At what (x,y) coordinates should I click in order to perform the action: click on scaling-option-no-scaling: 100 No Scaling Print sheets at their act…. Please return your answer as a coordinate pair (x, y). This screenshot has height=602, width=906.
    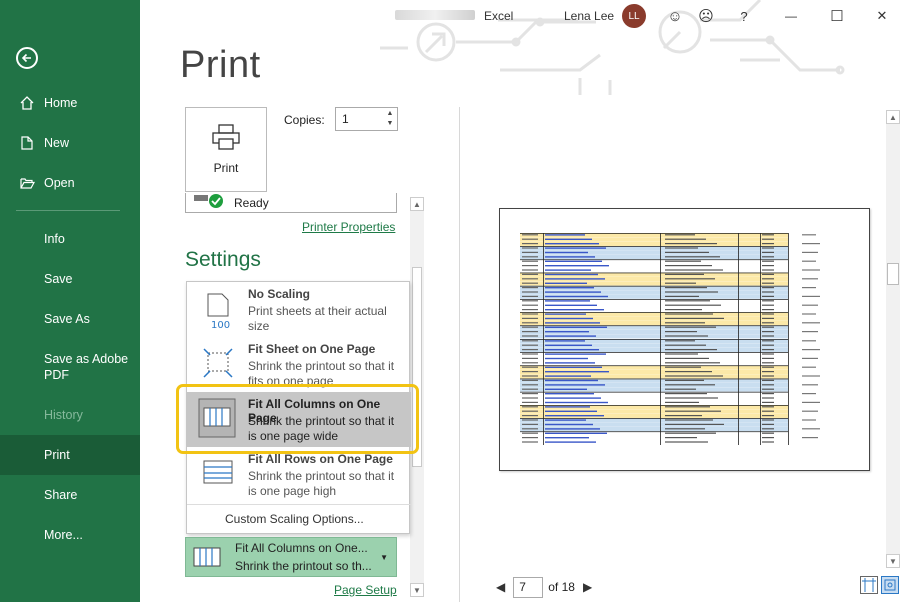
    Looking at the image, I should click on (299, 309).